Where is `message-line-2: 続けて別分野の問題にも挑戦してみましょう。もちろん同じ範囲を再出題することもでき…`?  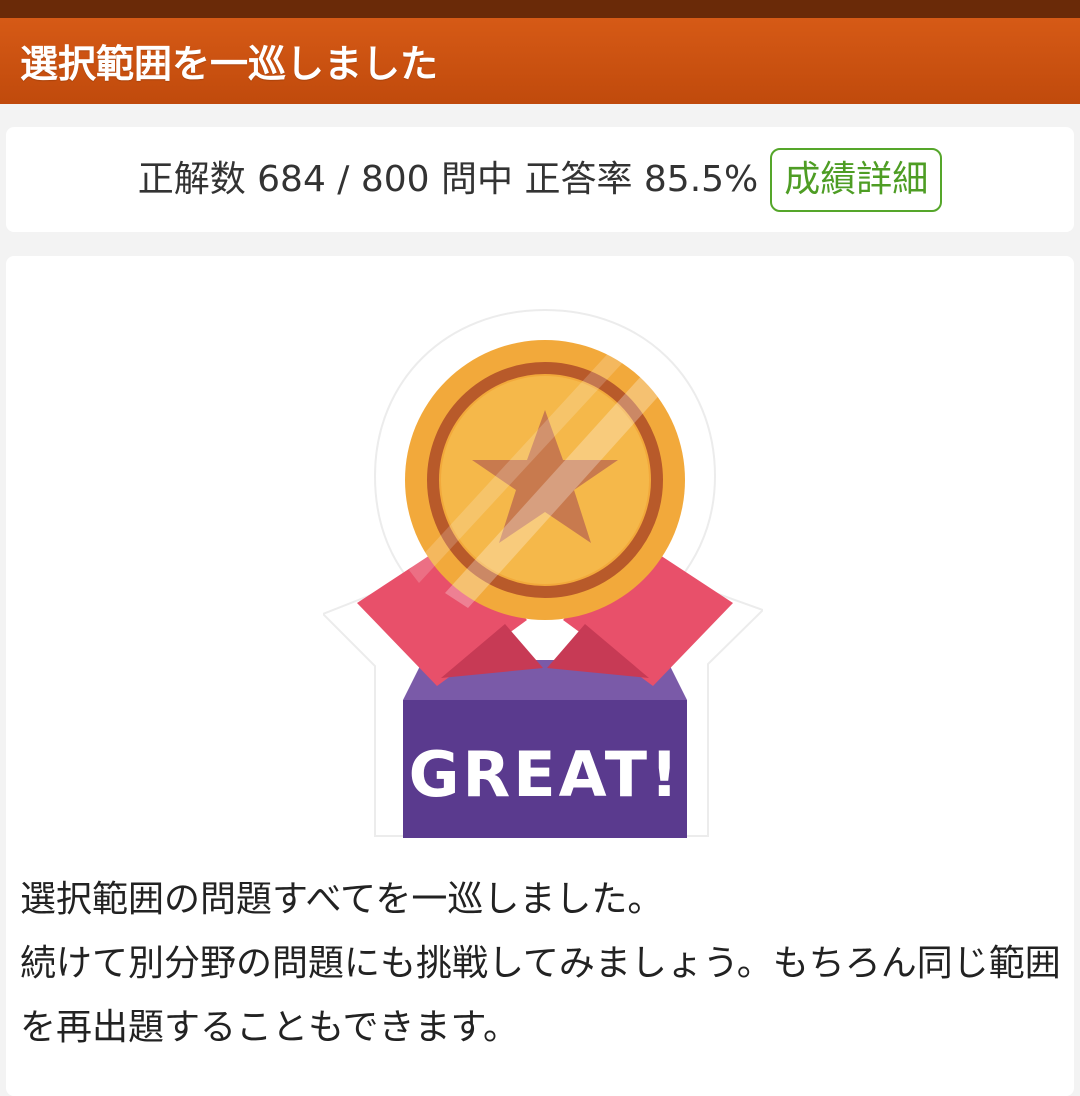 message-line-2: 続けて別分野の問題にも挑戦してみましょう。もちろん同じ範囲を再出題することもでき… is located at coordinates (540, 995).